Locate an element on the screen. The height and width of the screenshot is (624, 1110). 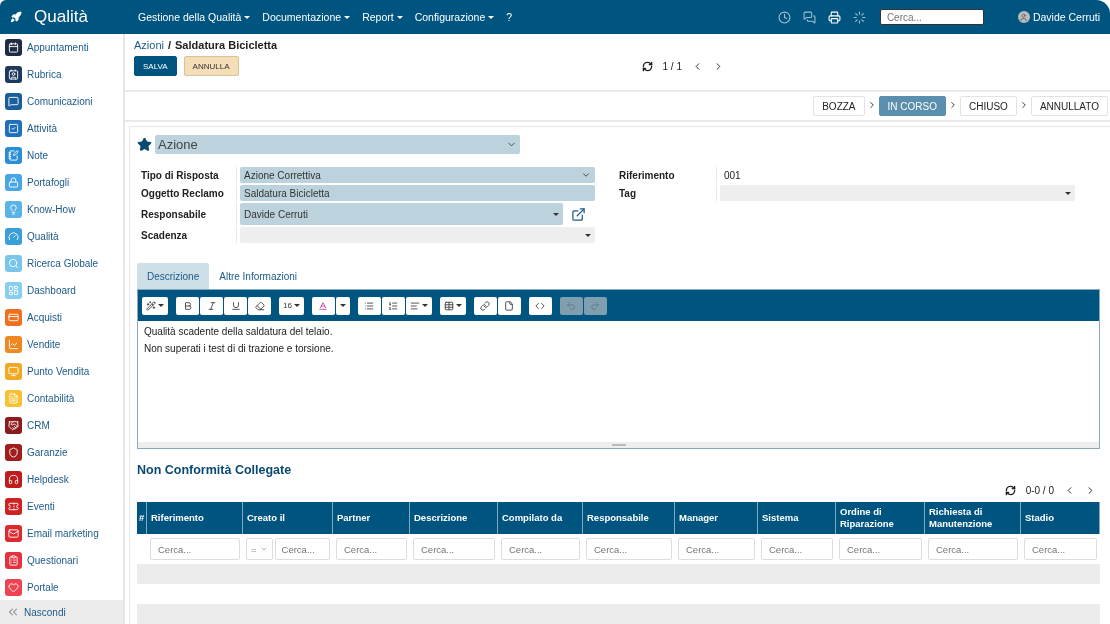
text-field: Saldatura Bicicletta is located at coordinates (417, 193).